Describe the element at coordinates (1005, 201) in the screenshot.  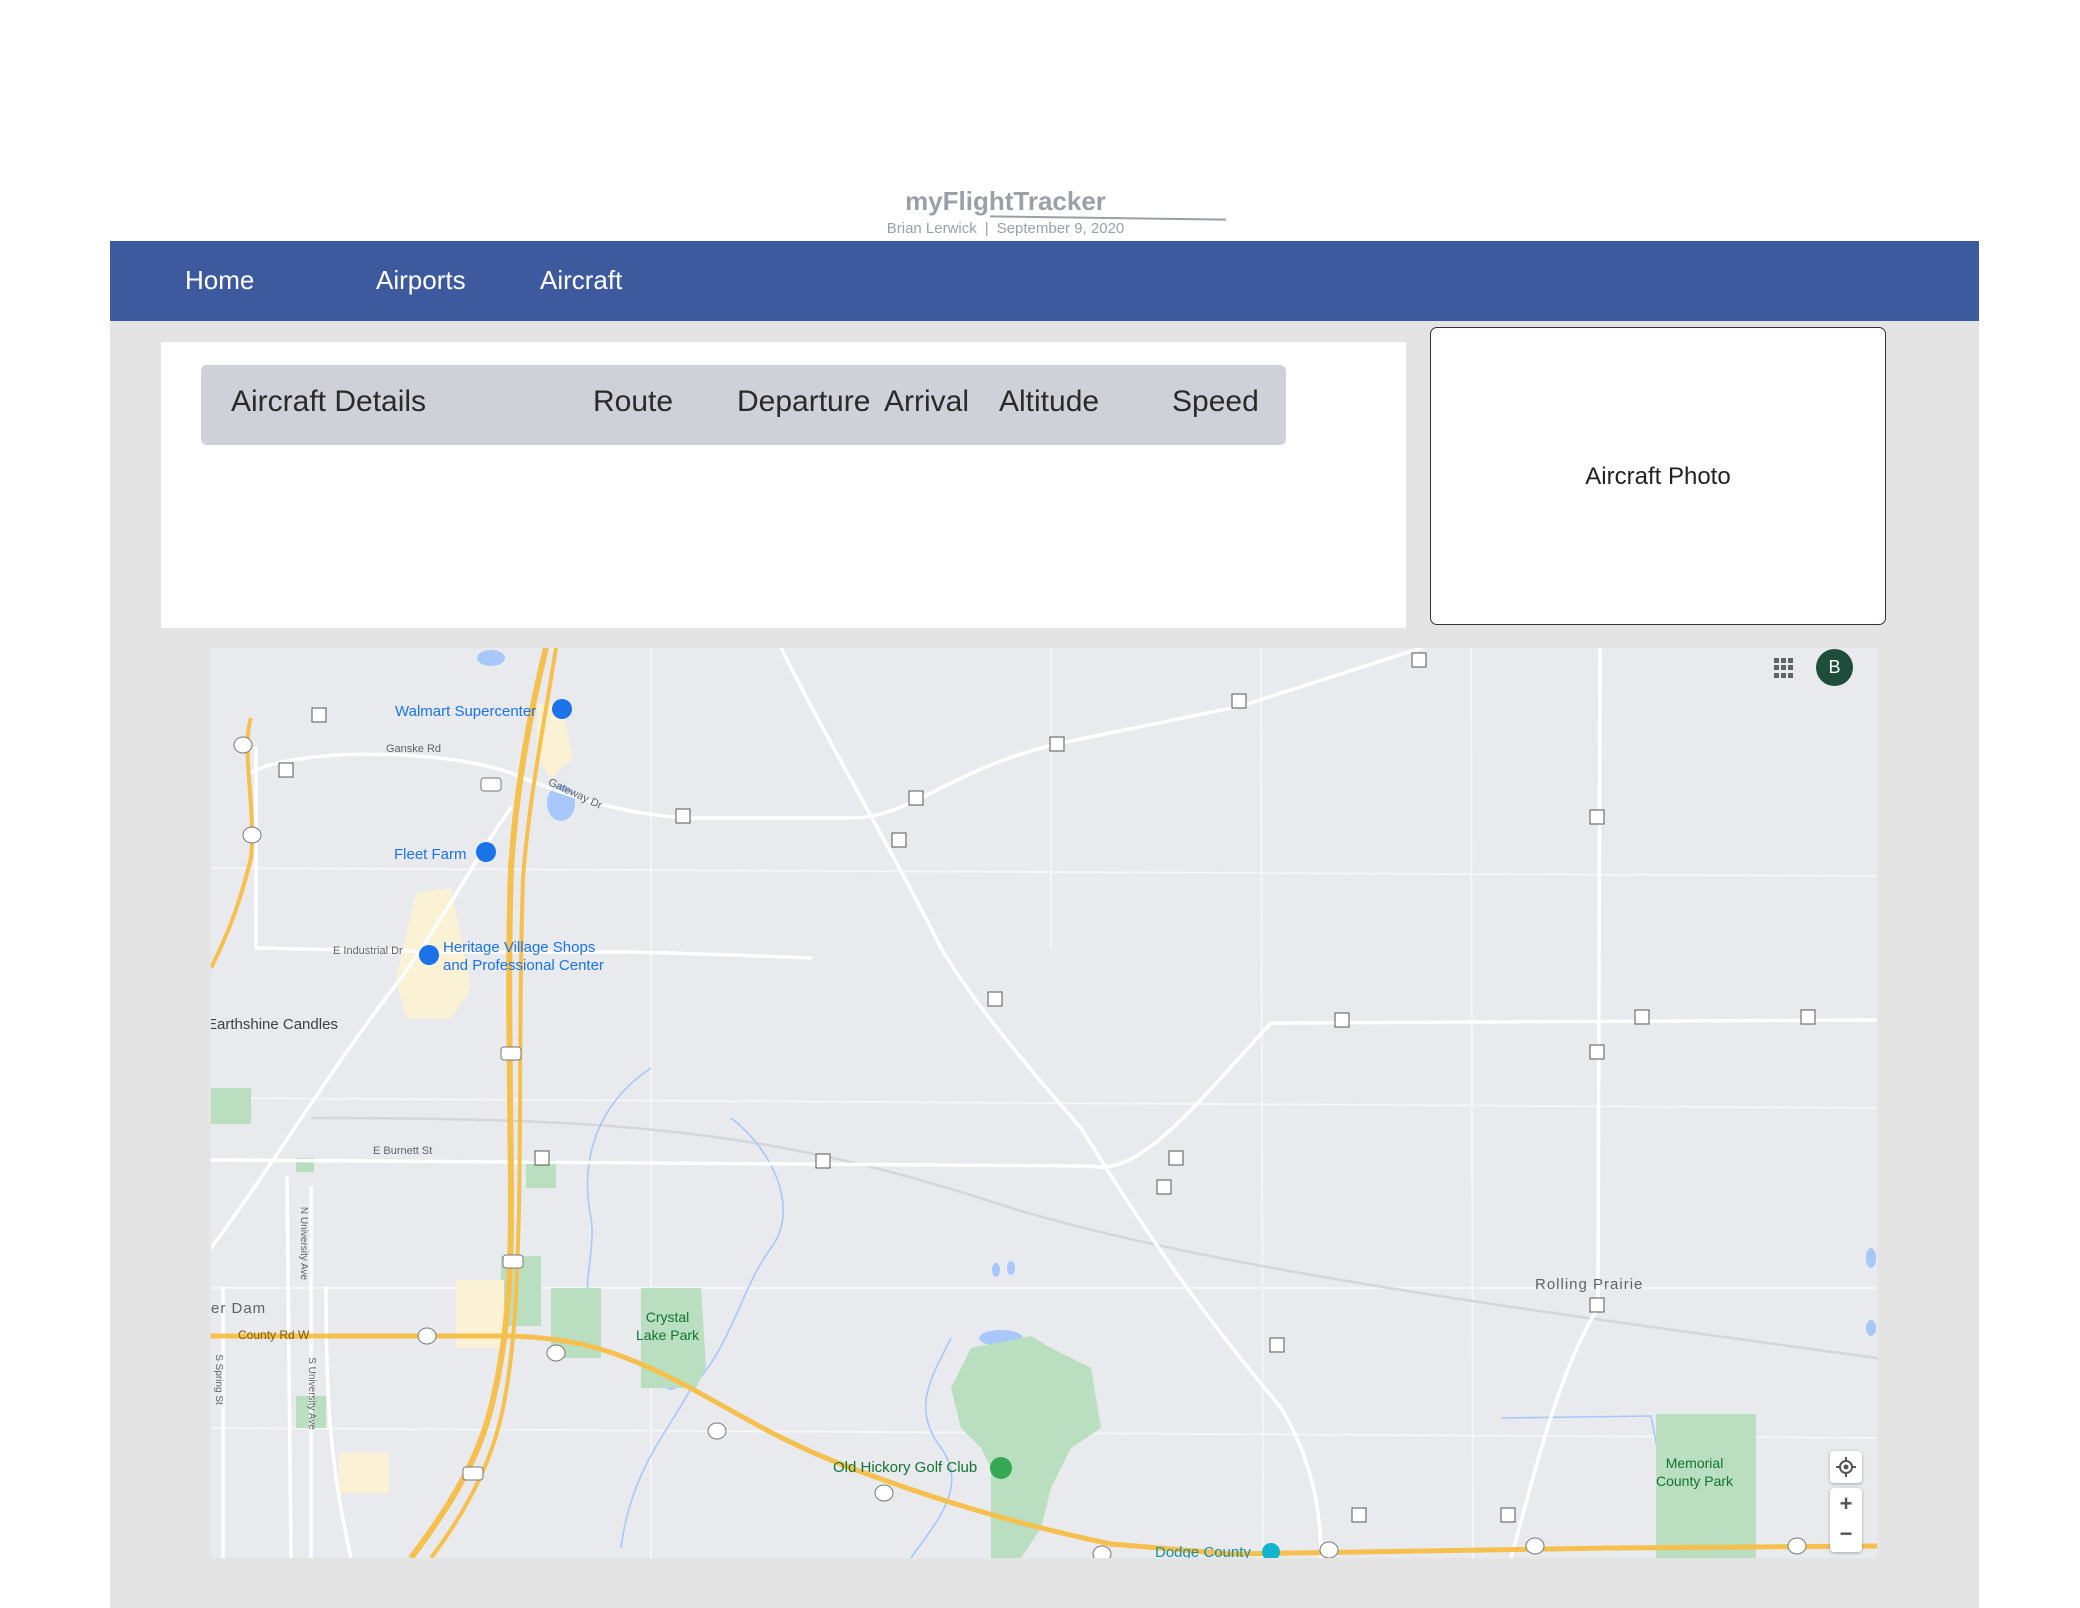
I see `app-title: myFlightTracker` at that location.